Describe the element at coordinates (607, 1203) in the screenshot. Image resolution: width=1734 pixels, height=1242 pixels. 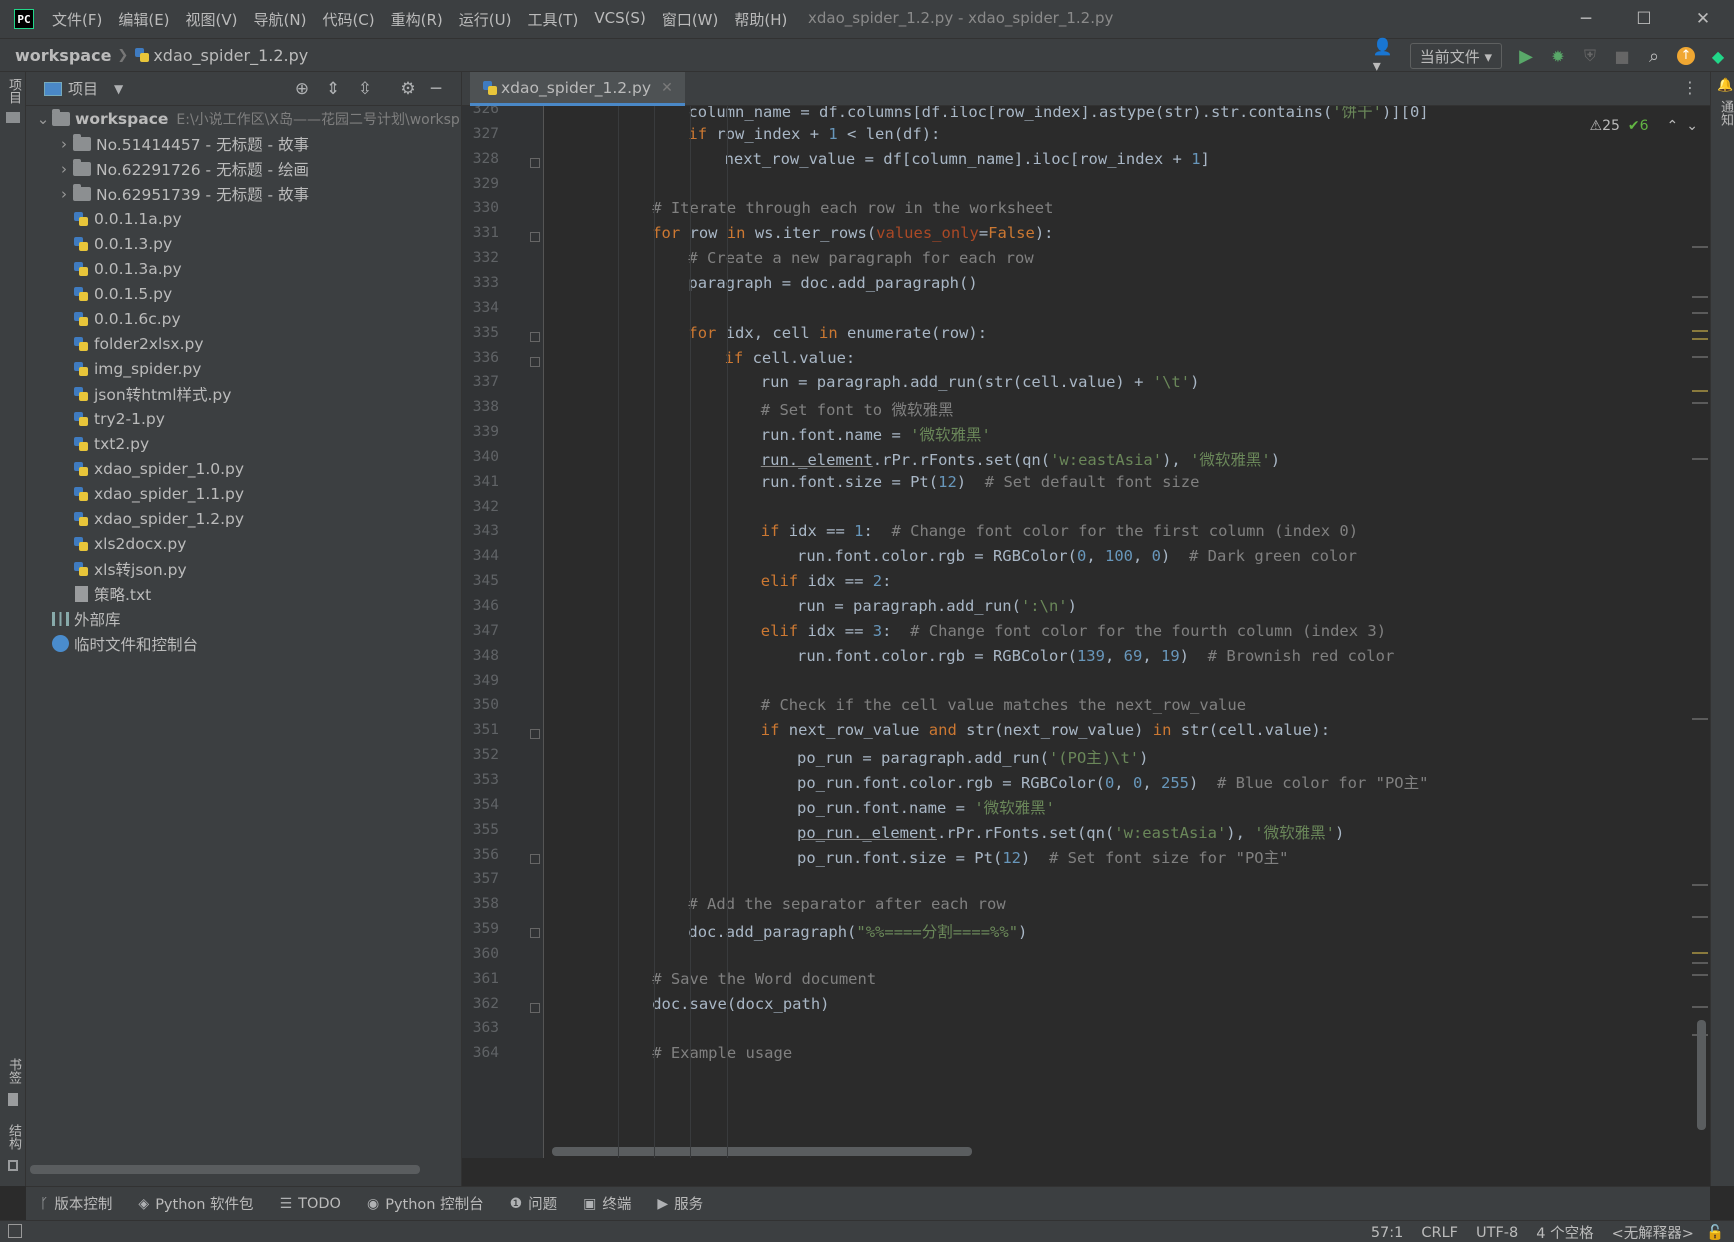
I see `tool-window-terminal: ▣ 终端` at that location.